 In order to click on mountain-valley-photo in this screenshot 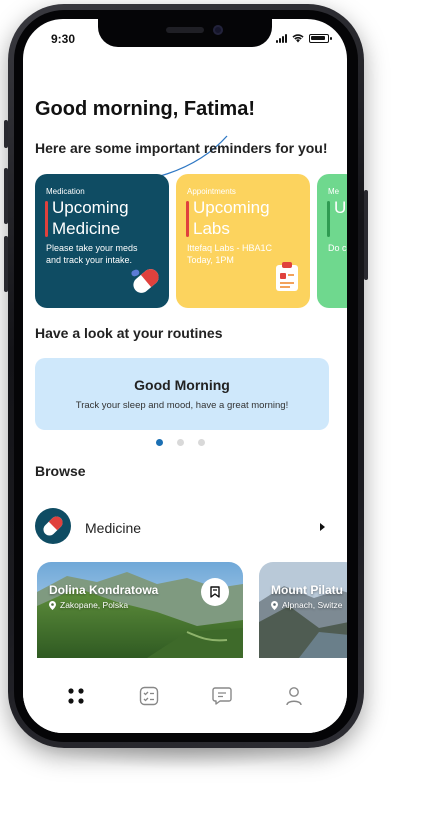, I will do `click(140, 610)`.